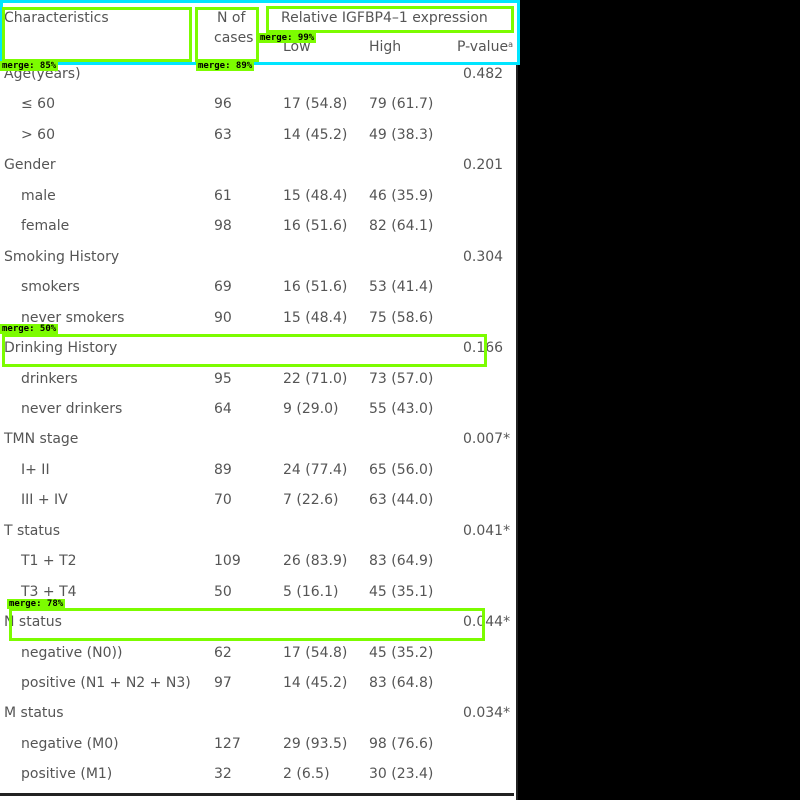  What do you see at coordinates (44, 500) in the screenshot?
I see `row-label: III + IV` at bounding box center [44, 500].